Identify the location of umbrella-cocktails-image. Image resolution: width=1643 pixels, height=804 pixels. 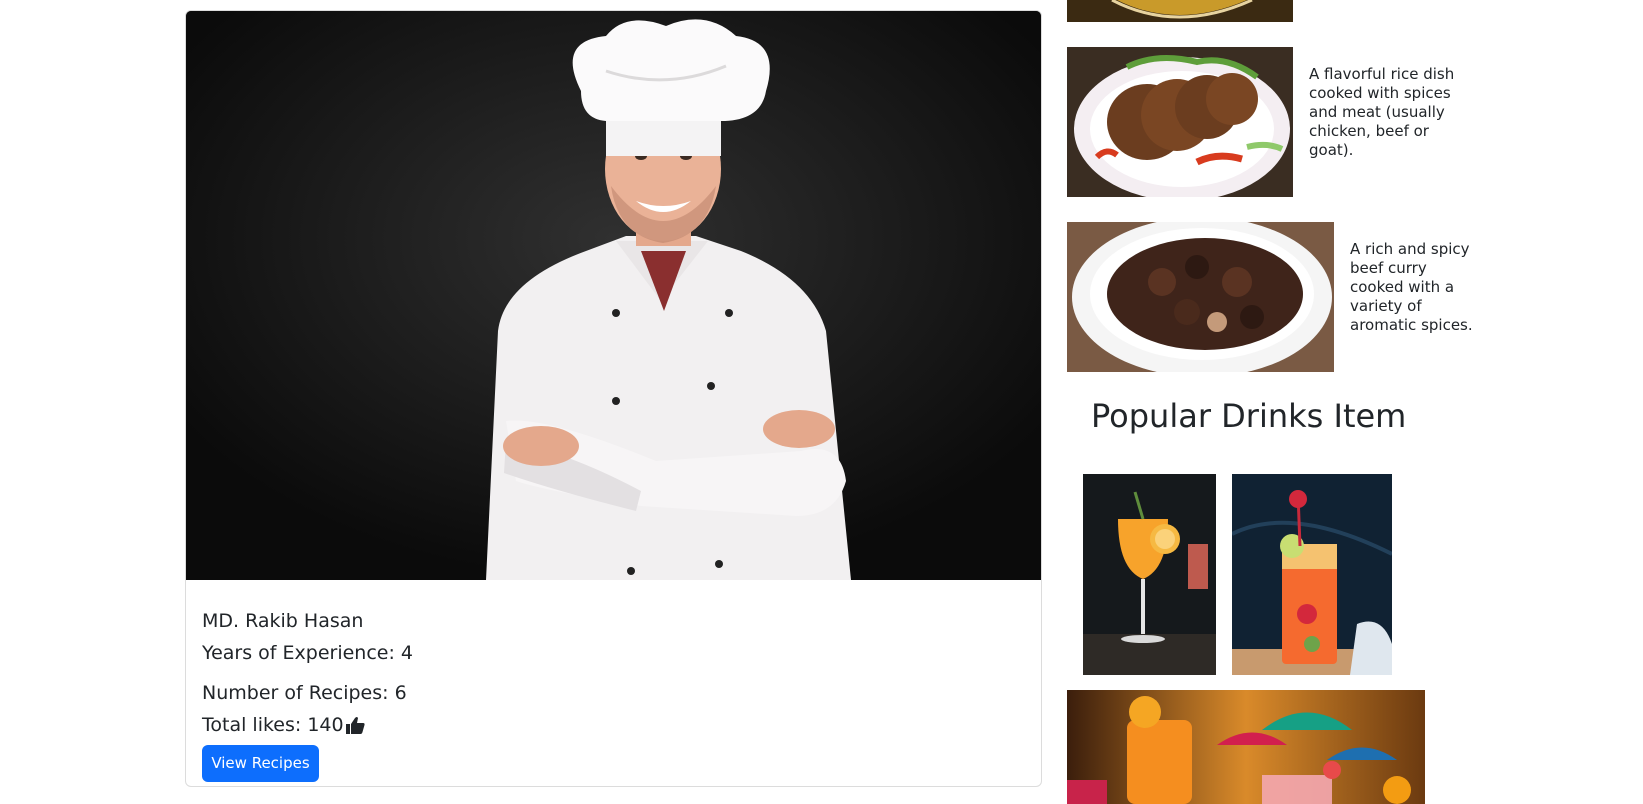
(1246, 747).